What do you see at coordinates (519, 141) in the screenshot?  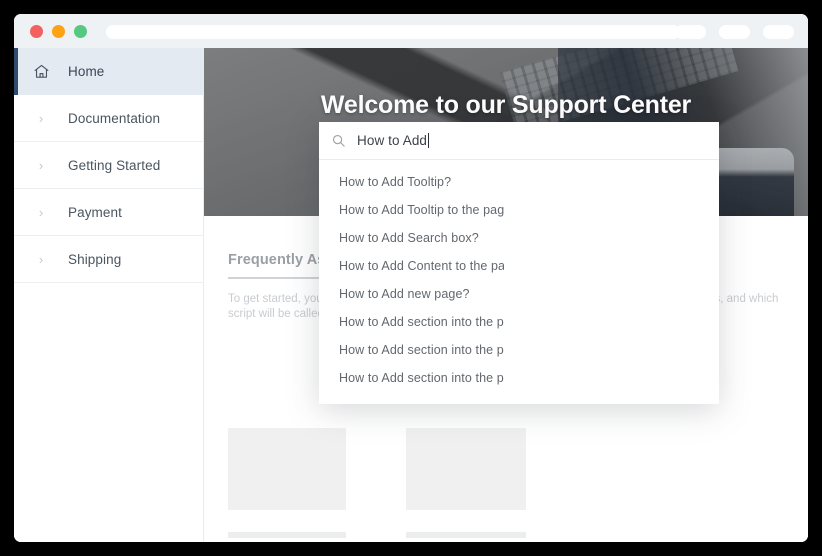 I see `search-input-container: How to Add` at bounding box center [519, 141].